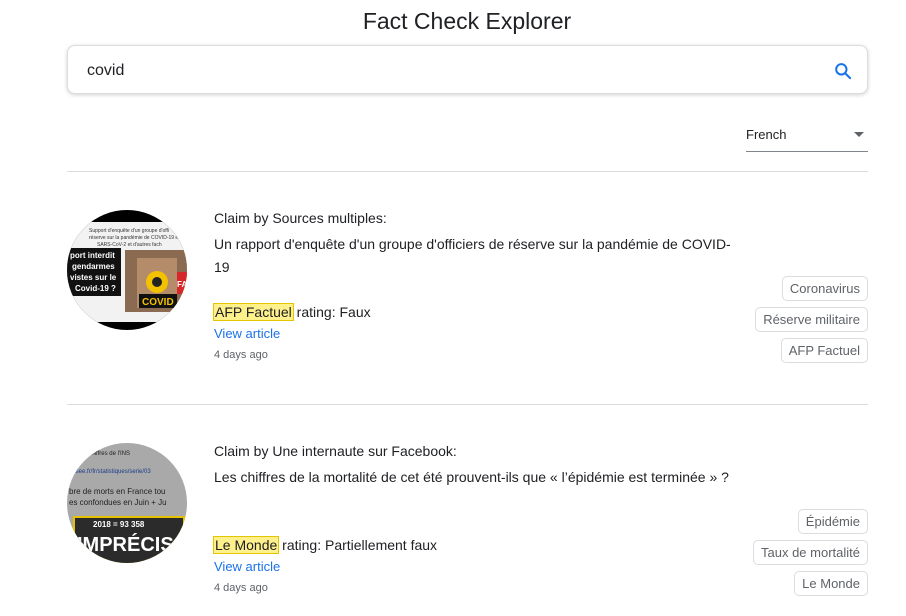  What do you see at coordinates (95, 288) in the screenshot?
I see `thumb-banner-line: Covid-19 ?` at bounding box center [95, 288].